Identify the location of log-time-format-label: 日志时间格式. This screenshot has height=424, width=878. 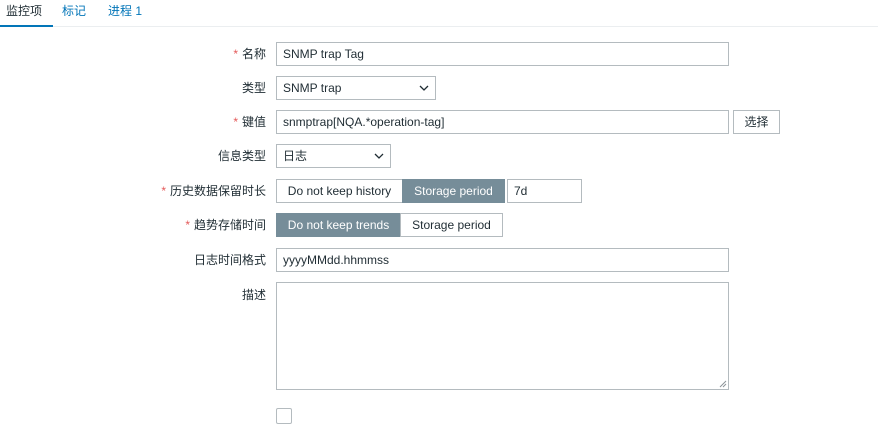
(229, 260).